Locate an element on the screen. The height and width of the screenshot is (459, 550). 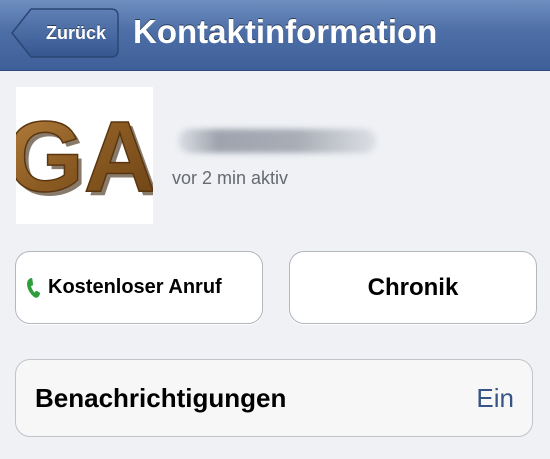
avatar: GA GA is located at coordinates (84, 155).